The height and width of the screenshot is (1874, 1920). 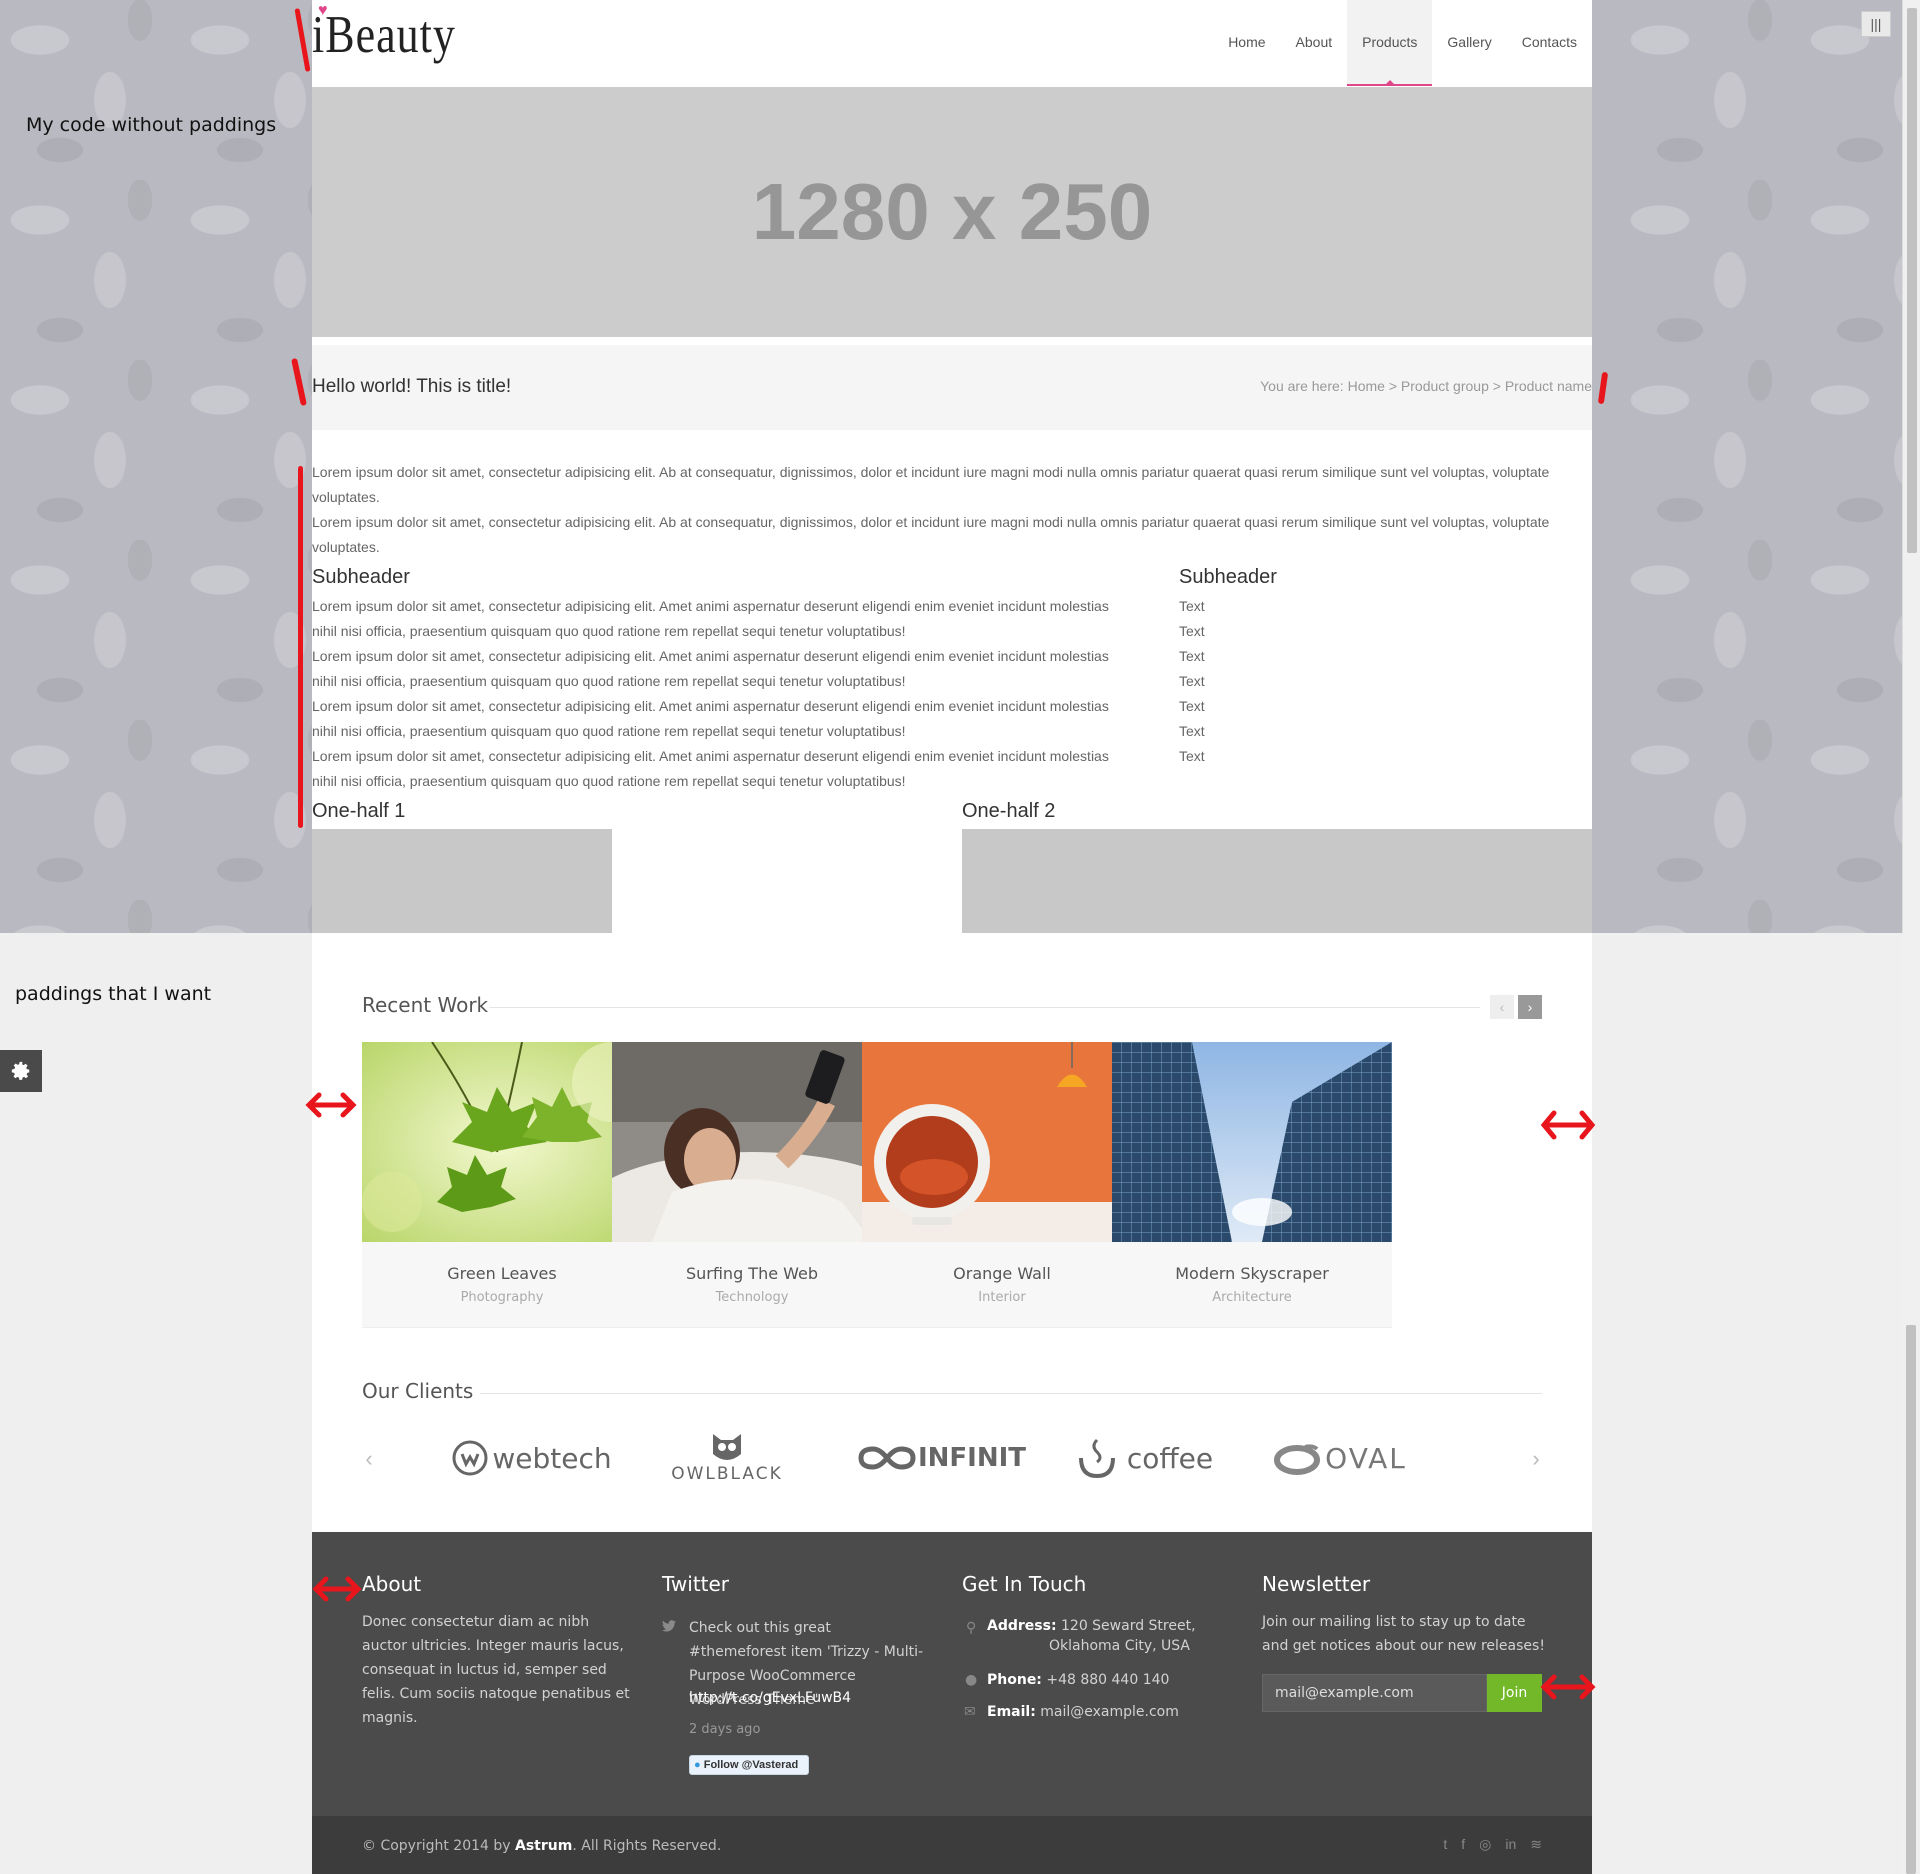 What do you see at coordinates (1314, 43) in the screenshot?
I see `nav-about: About` at bounding box center [1314, 43].